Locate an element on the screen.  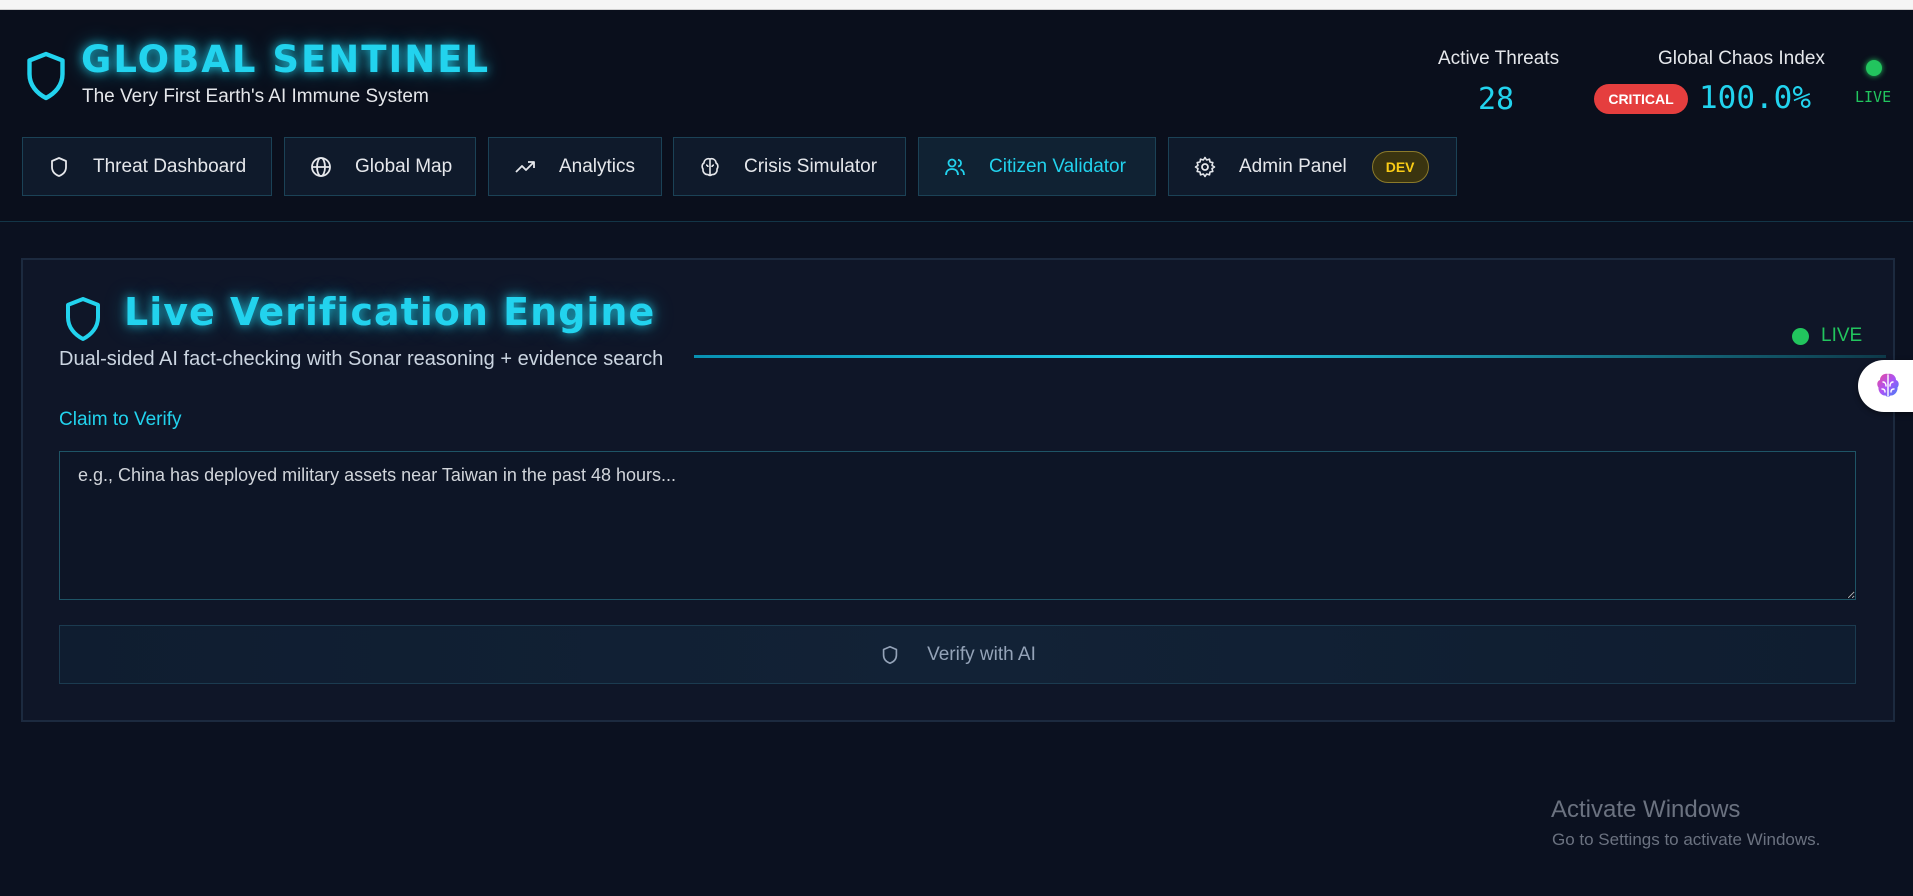
tab-citizen-validator-label: Citizen Validator is located at coordinates (1057, 166).